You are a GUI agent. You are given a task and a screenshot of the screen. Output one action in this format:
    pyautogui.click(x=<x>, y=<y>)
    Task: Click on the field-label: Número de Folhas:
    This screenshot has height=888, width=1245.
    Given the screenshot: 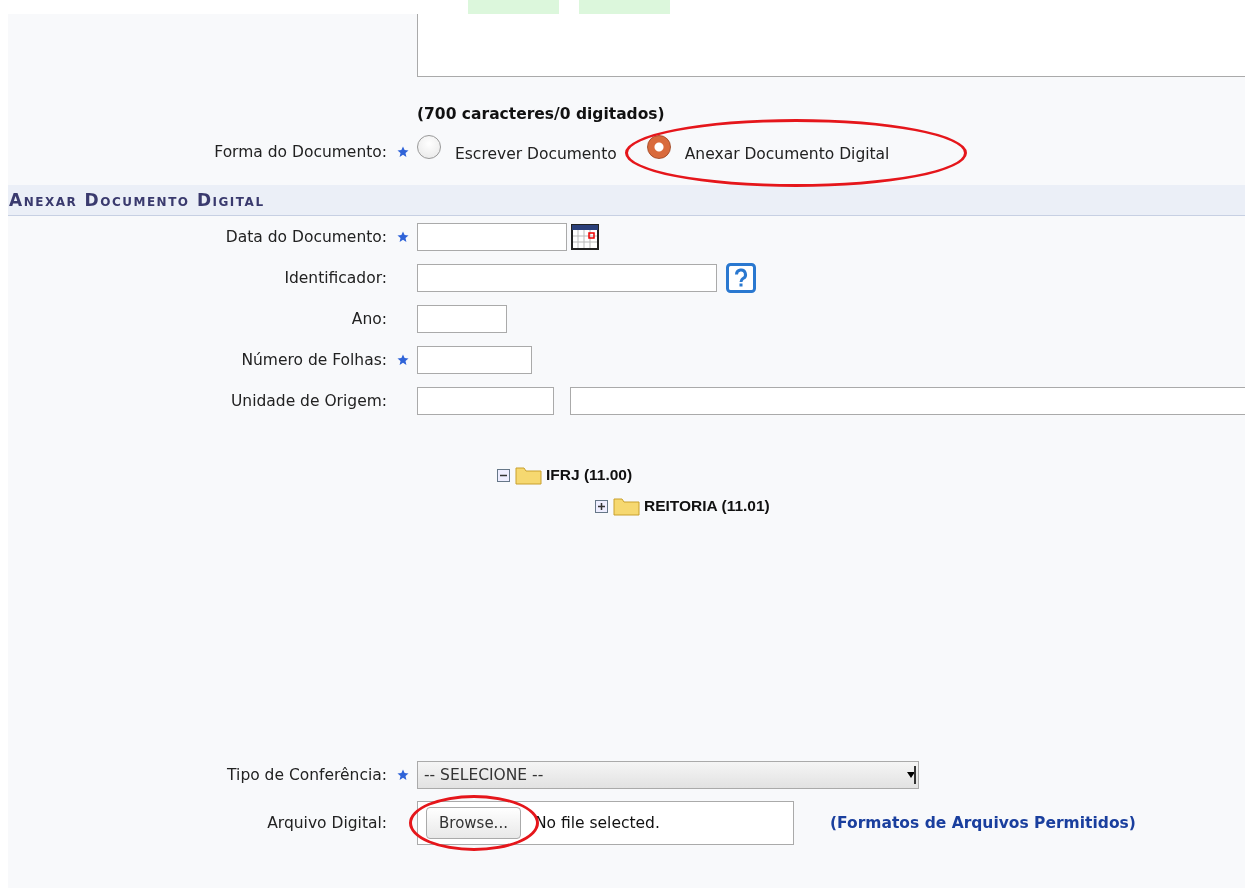 What is the action you would take?
    pyautogui.click(x=314, y=359)
    